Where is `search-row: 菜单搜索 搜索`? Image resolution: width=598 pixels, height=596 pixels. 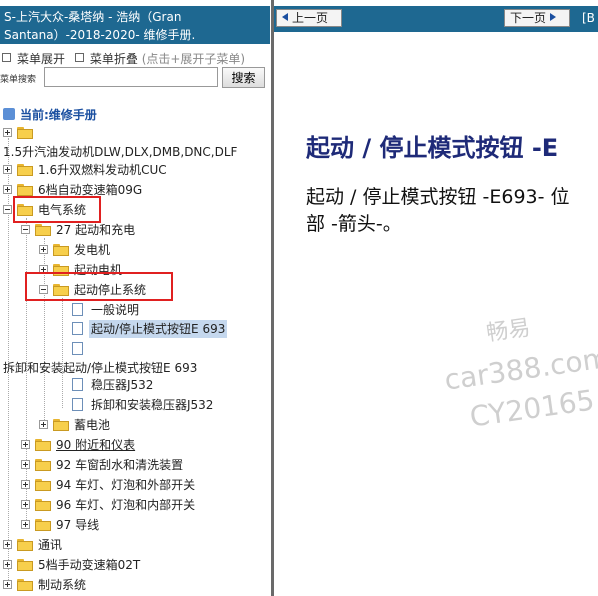 search-row: 菜单搜索 搜索 is located at coordinates (135, 78).